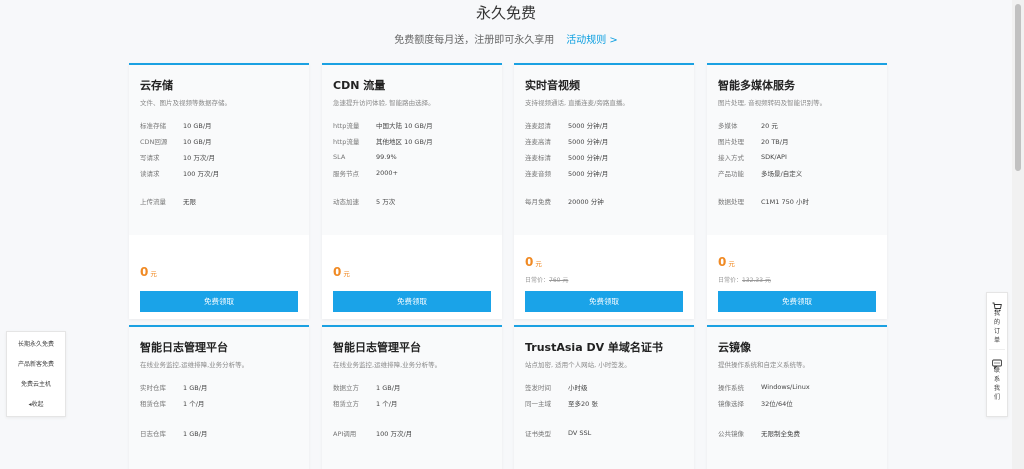 Image resolution: width=1024 pixels, height=469 pixels. What do you see at coordinates (219, 277) in the screenshot?
I see `card-footer: 0元 免费领取` at bounding box center [219, 277].